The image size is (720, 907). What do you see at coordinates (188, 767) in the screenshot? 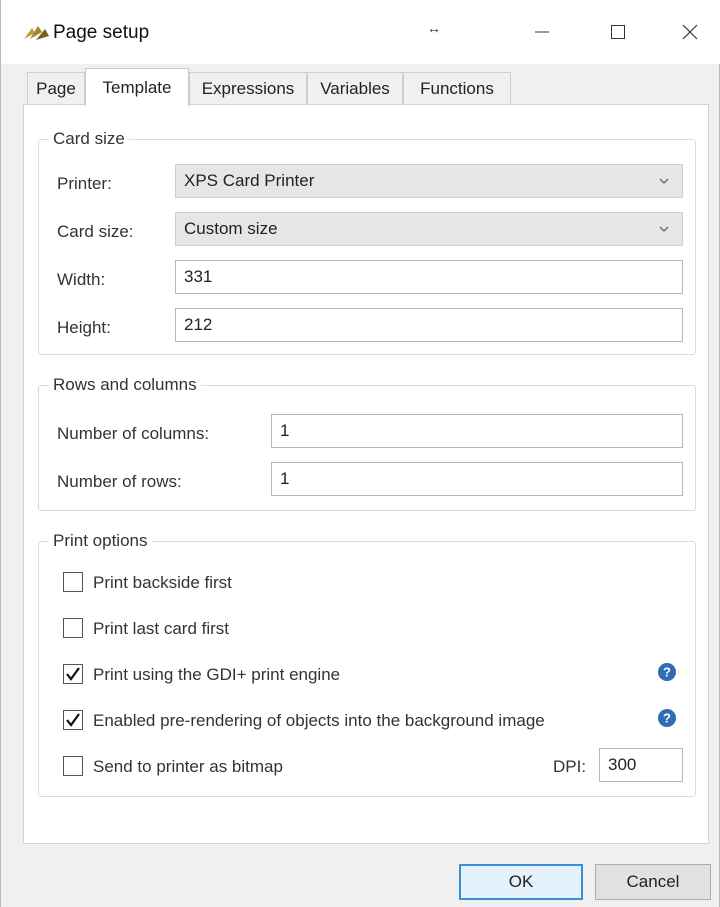
I see `send-as-bitmap-label: Send to printer as bitmap` at bounding box center [188, 767].